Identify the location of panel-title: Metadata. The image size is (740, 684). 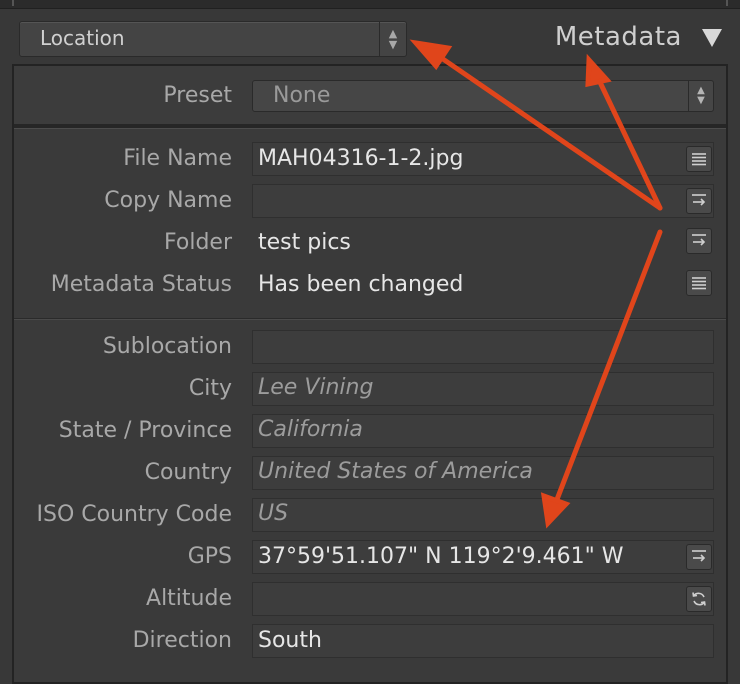
(618, 37).